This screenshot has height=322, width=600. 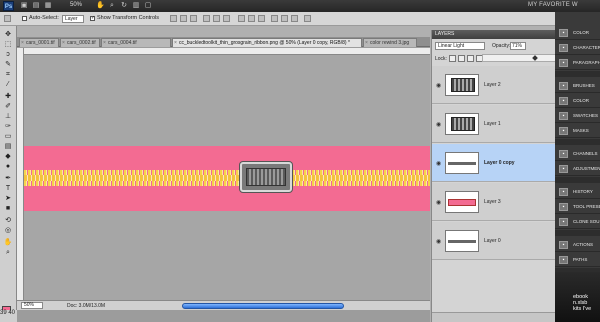 What do you see at coordinates (263, 306) in the screenshot?
I see `horizontal-scrollbar` at bounding box center [263, 306].